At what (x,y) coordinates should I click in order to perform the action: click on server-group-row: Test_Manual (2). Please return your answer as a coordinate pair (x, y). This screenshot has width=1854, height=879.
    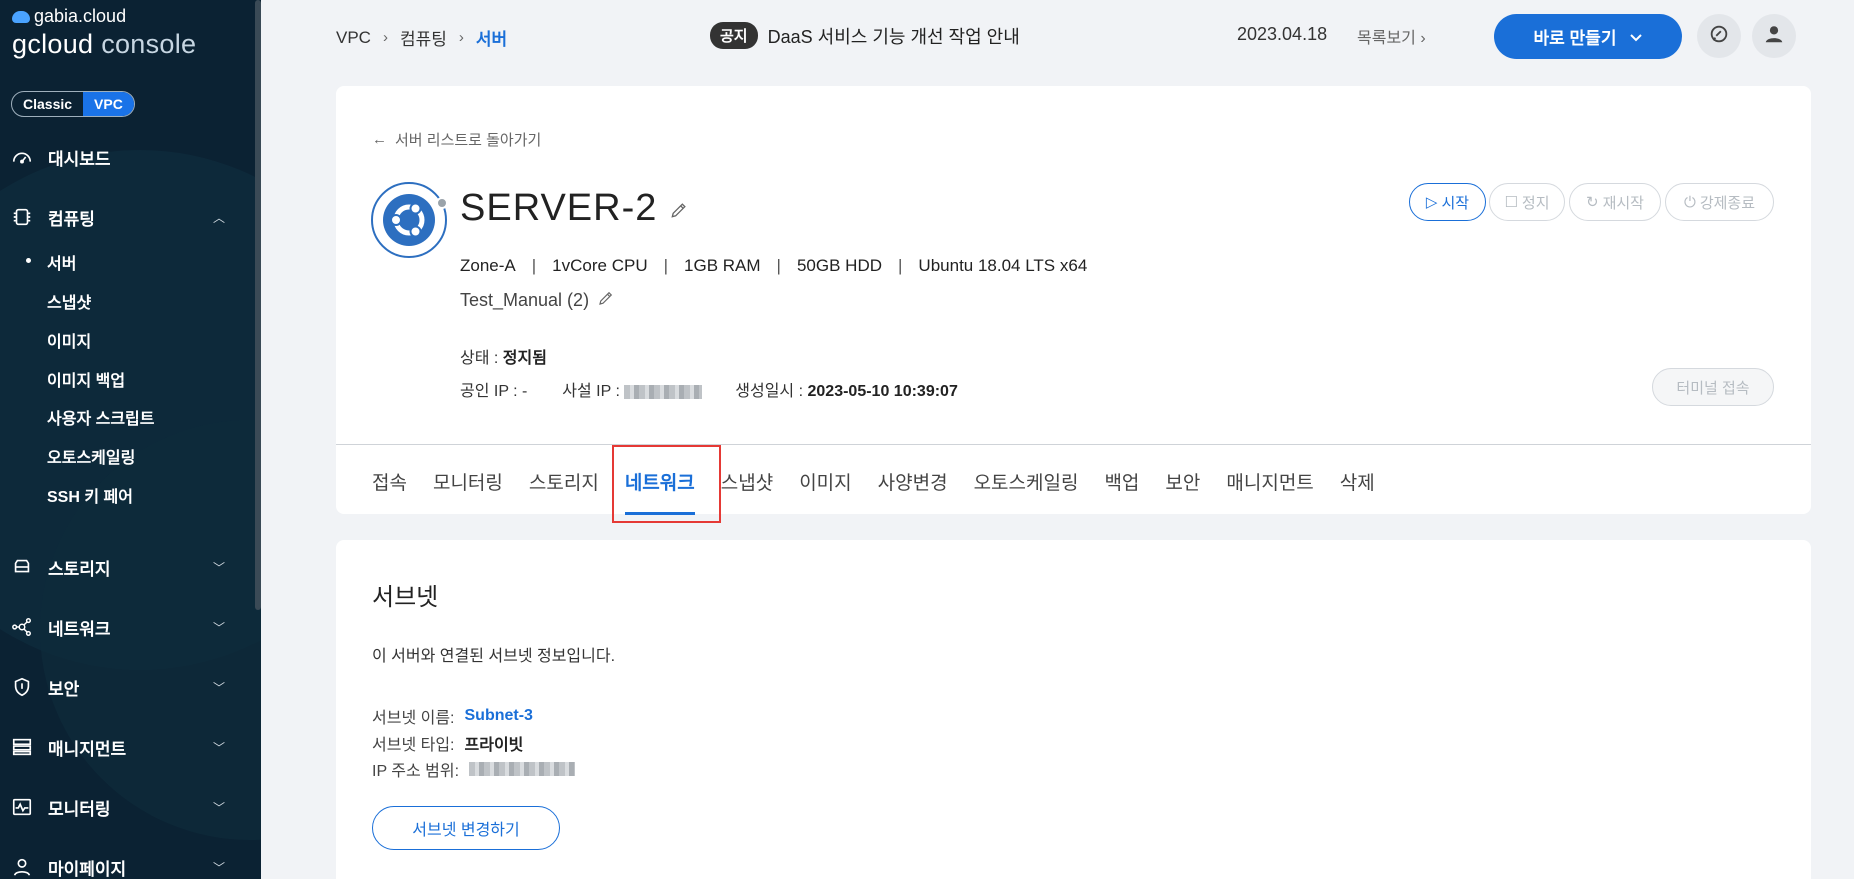
    Looking at the image, I should click on (537, 300).